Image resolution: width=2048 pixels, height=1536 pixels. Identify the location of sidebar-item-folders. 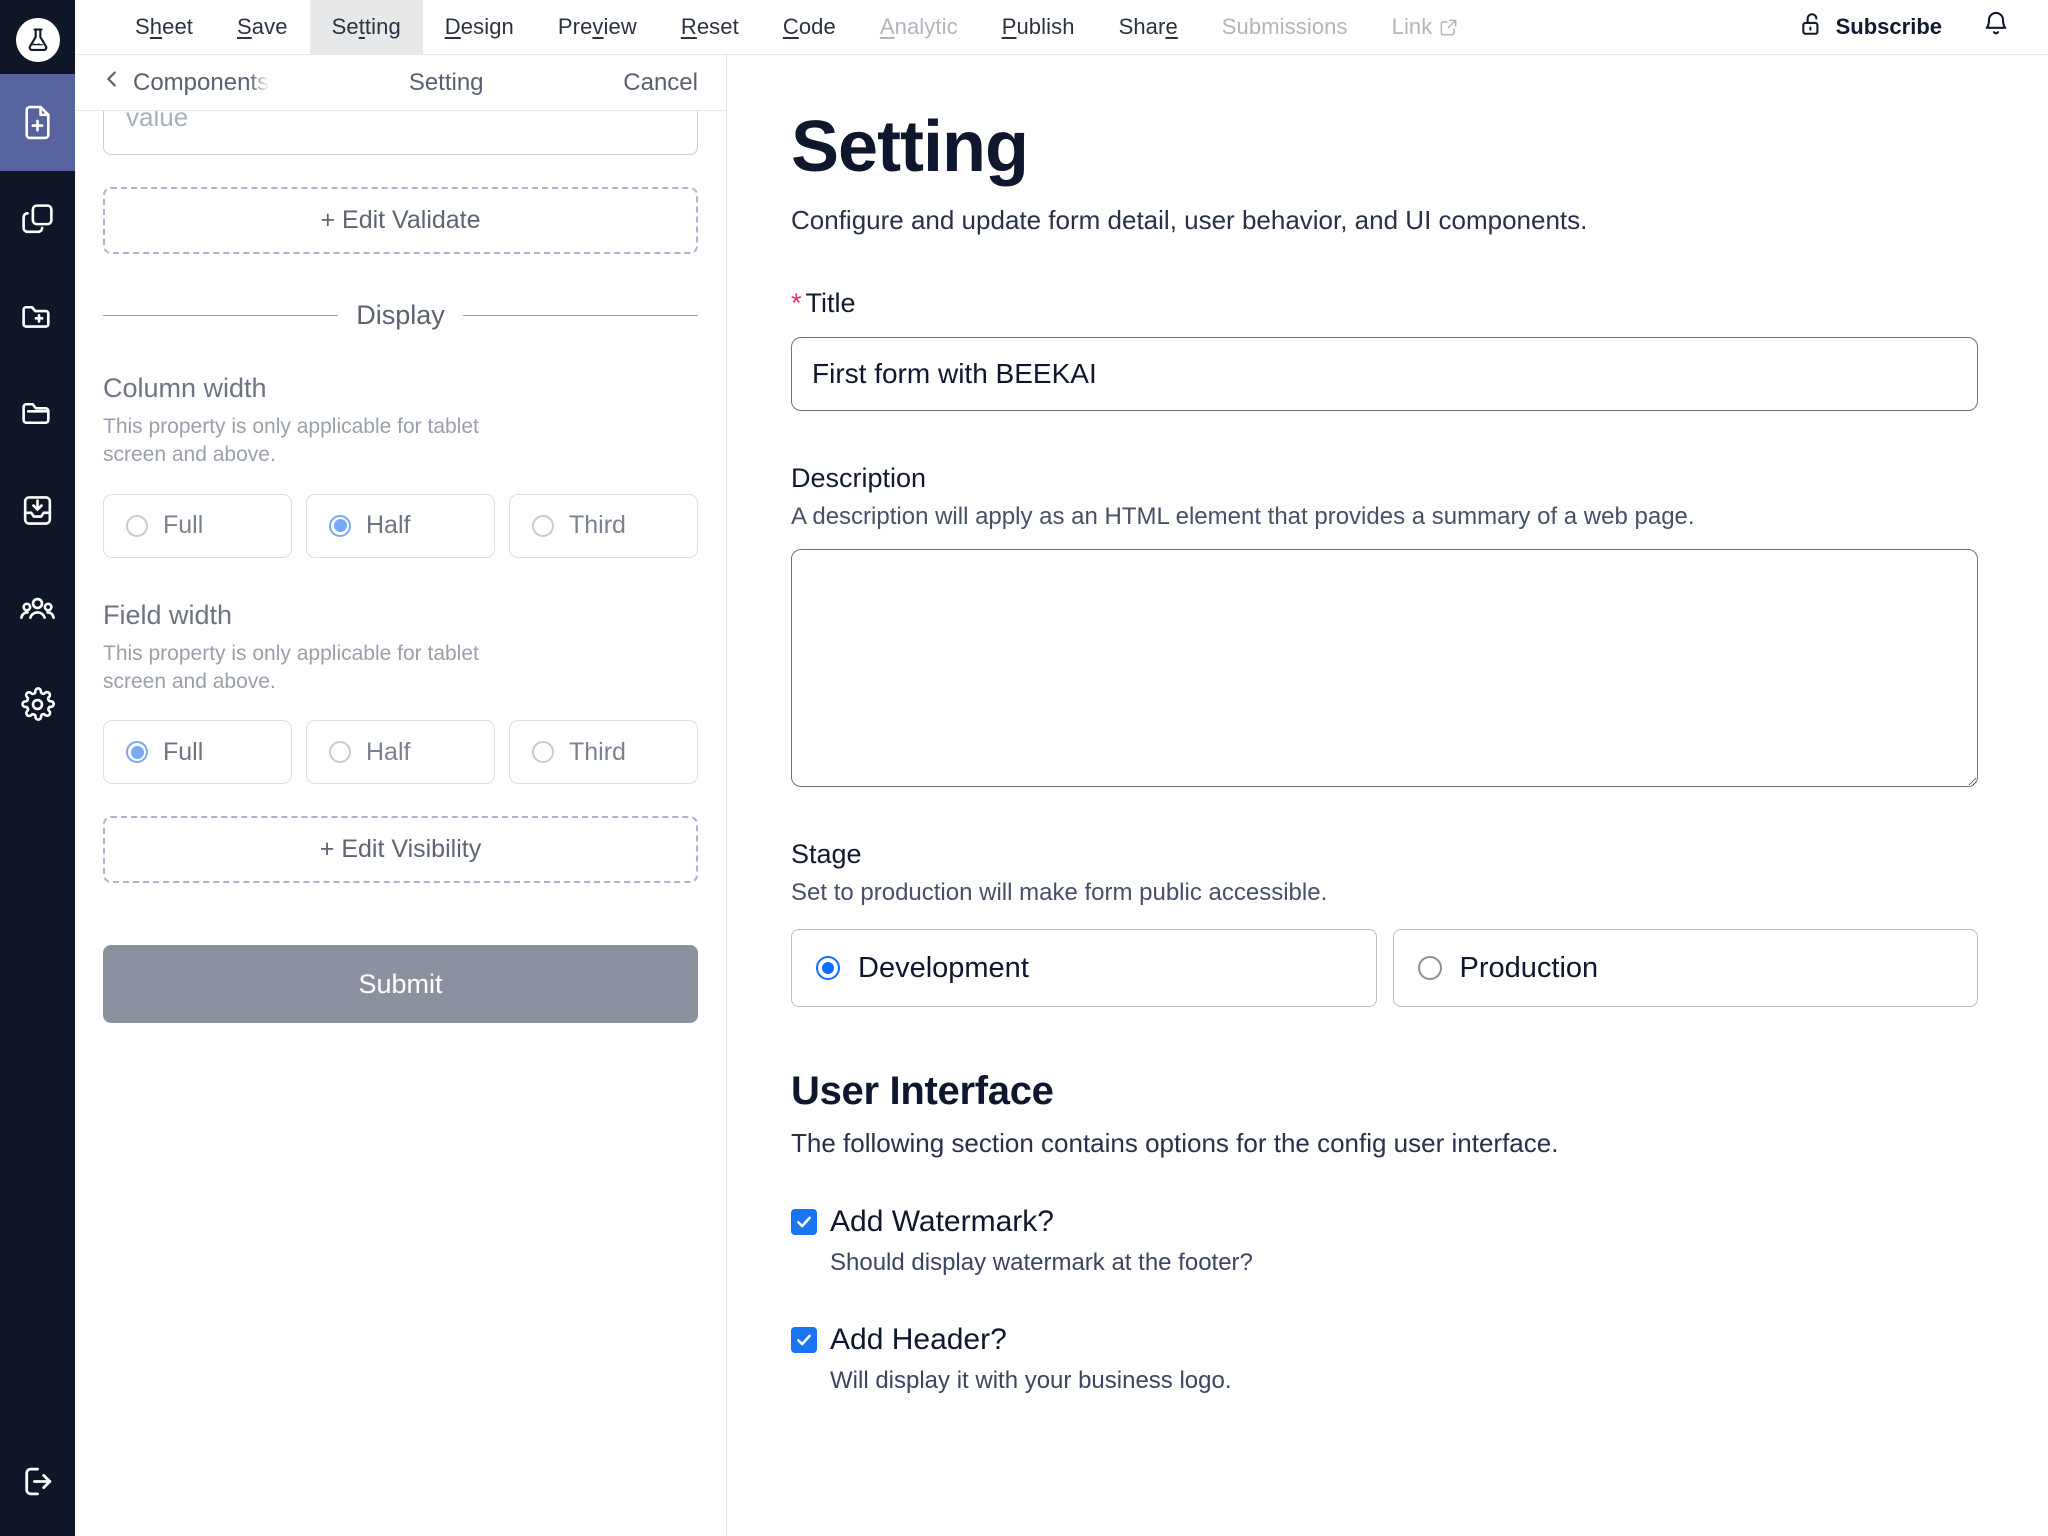
(37, 413).